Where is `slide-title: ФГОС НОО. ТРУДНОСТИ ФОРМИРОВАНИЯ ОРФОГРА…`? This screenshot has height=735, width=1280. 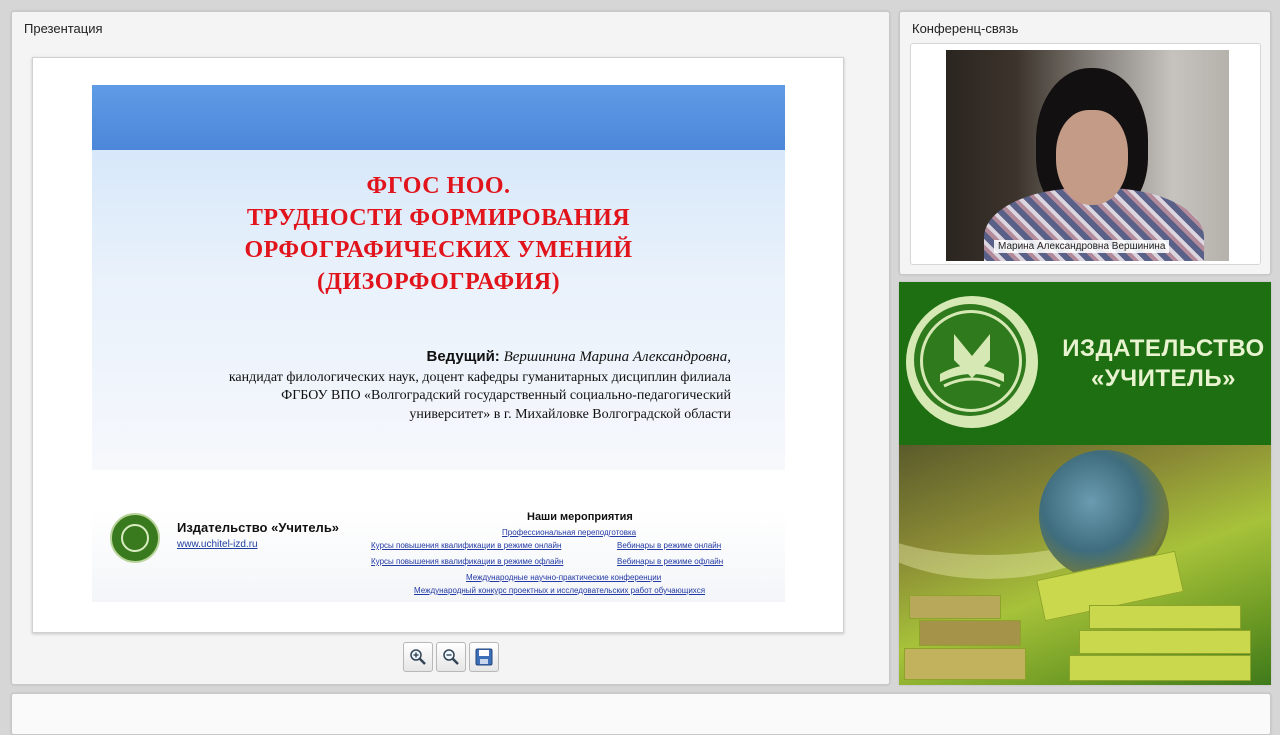 slide-title: ФГОС НОО. ТРУДНОСТИ ФОРМИРОВАНИЯ ОРФОГРА… is located at coordinates (438, 234).